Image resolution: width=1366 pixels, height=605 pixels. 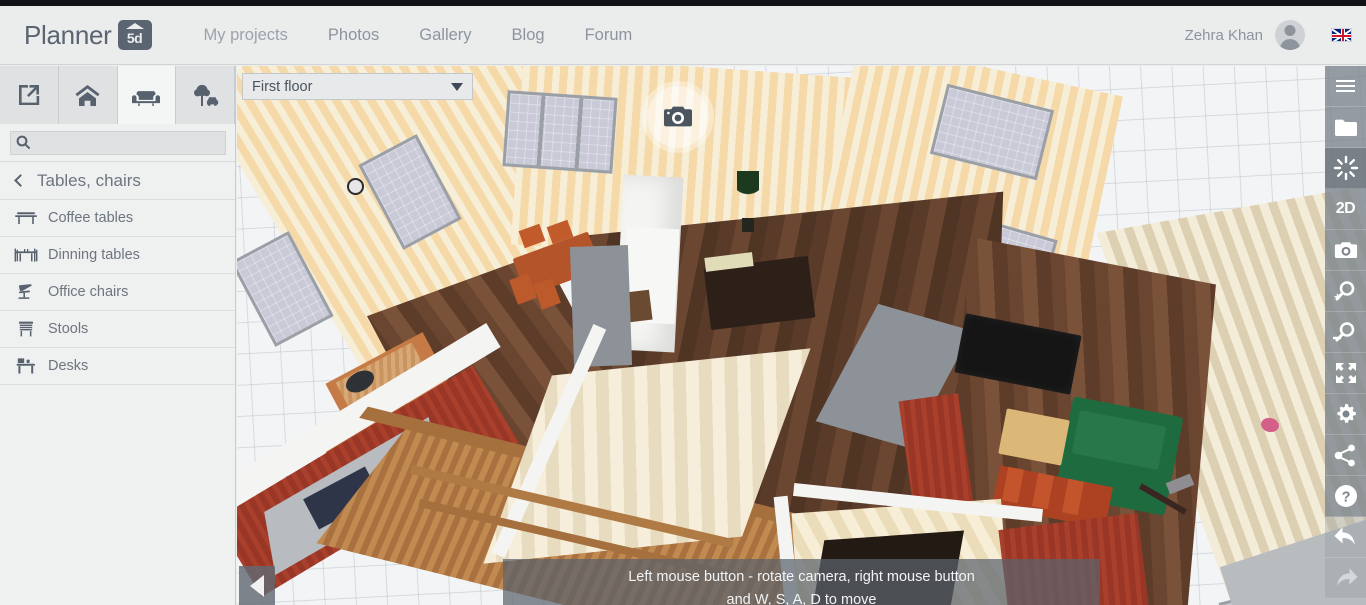 What do you see at coordinates (205, 95) in the screenshot?
I see `tab-outdoor` at bounding box center [205, 95].